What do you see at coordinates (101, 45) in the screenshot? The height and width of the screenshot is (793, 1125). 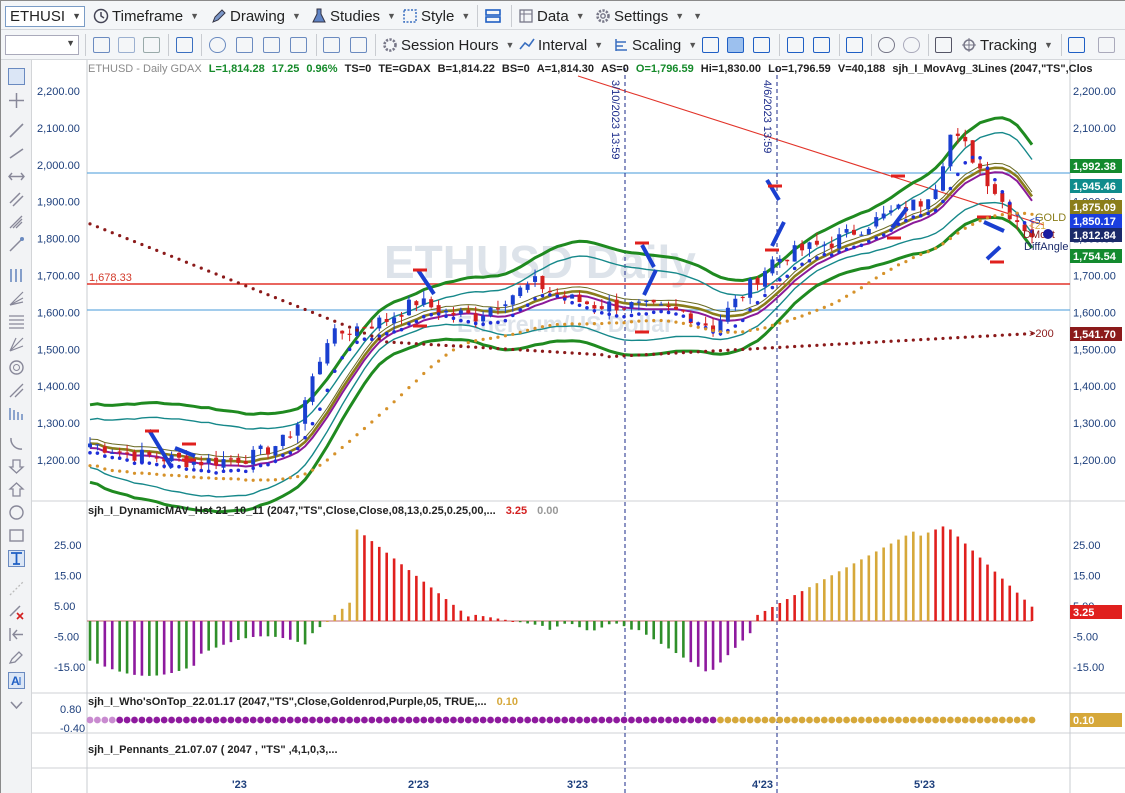 I see `refresh-icon` at bounding box center [101, 45].